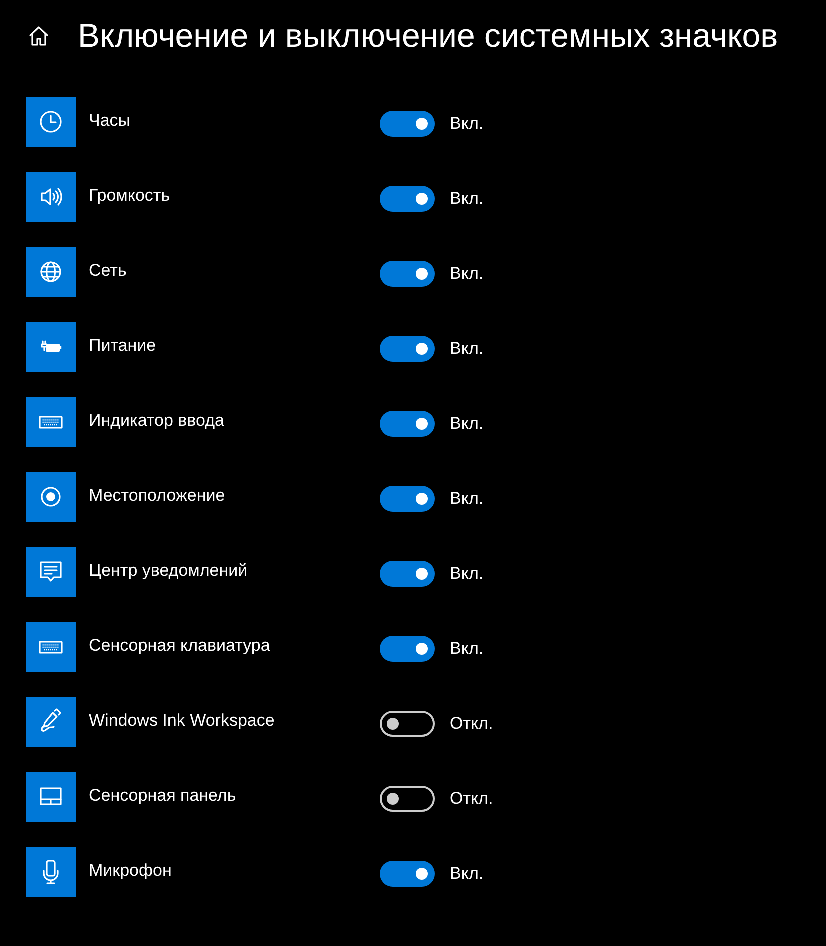  I want to click on setting-label: Windows Ink Workspace, so click(182, 721).